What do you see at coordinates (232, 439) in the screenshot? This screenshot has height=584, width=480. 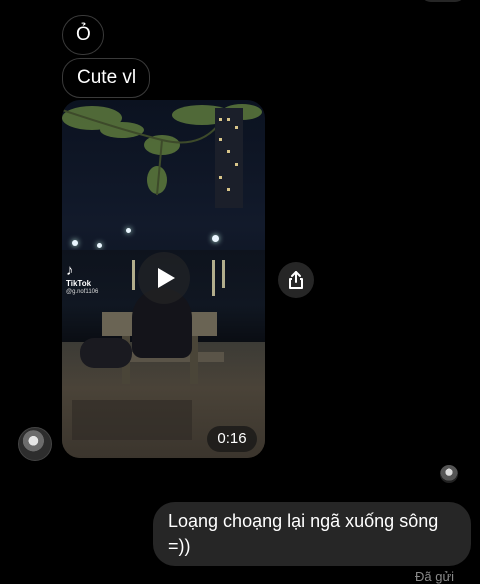 I see `video-duration: 0:16` at bounding box center [232, 439].